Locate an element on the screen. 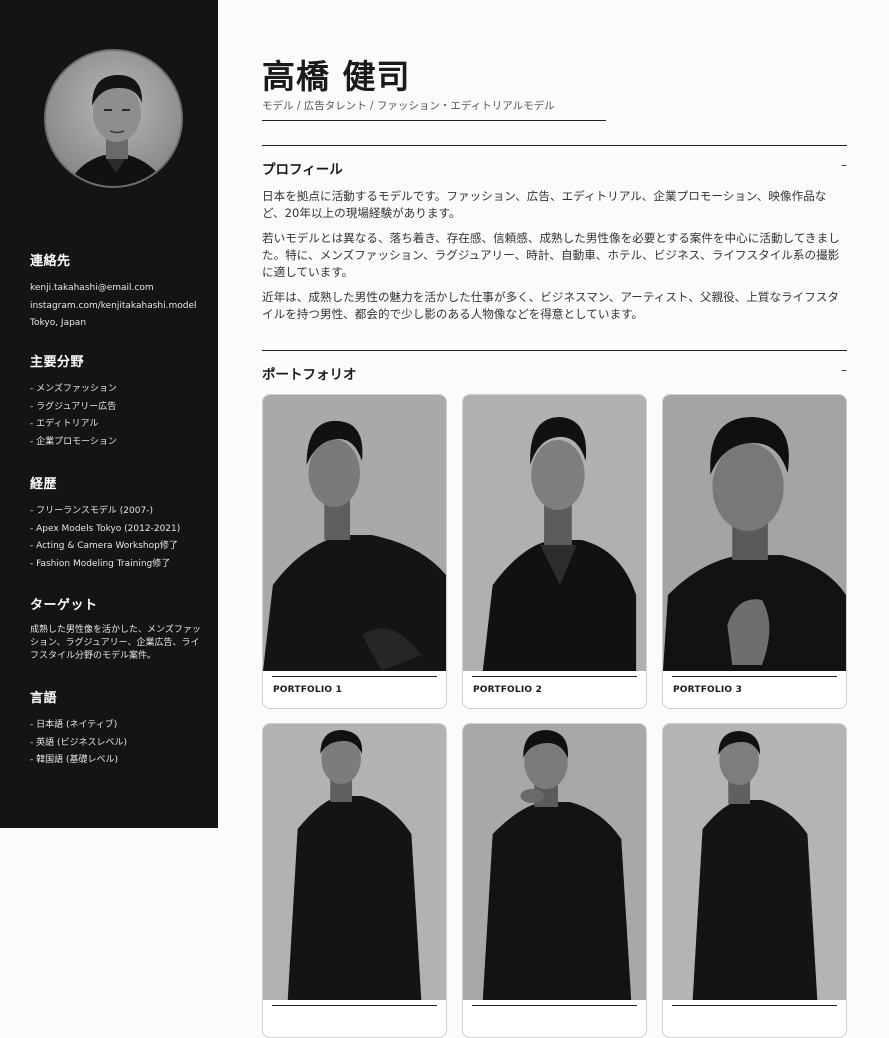 The height and width of the screenshot is (1038, 889). target-heading: ターゲット is located at coordinates (64, 605).